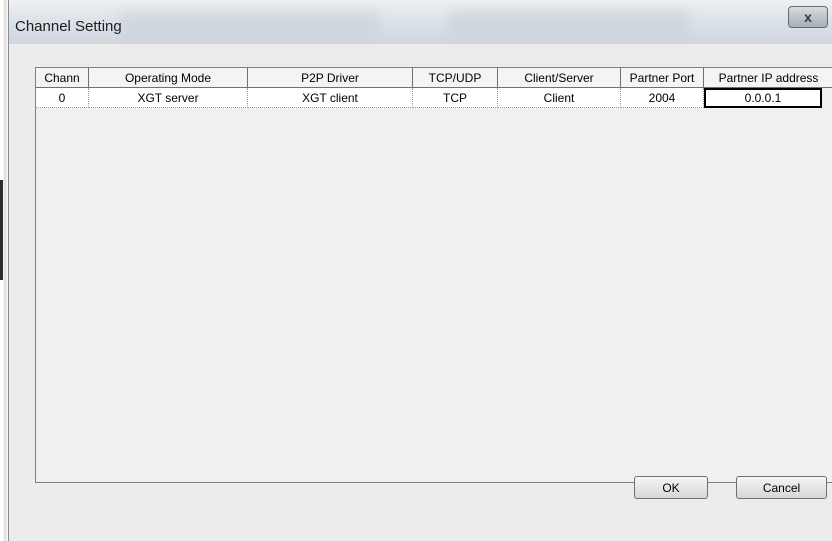 The image size is (832, 541). What do you see at coordinates (781, 487) in the screenshot?
I see `cancel-button: Cancel` at bounding box center [781, 487].